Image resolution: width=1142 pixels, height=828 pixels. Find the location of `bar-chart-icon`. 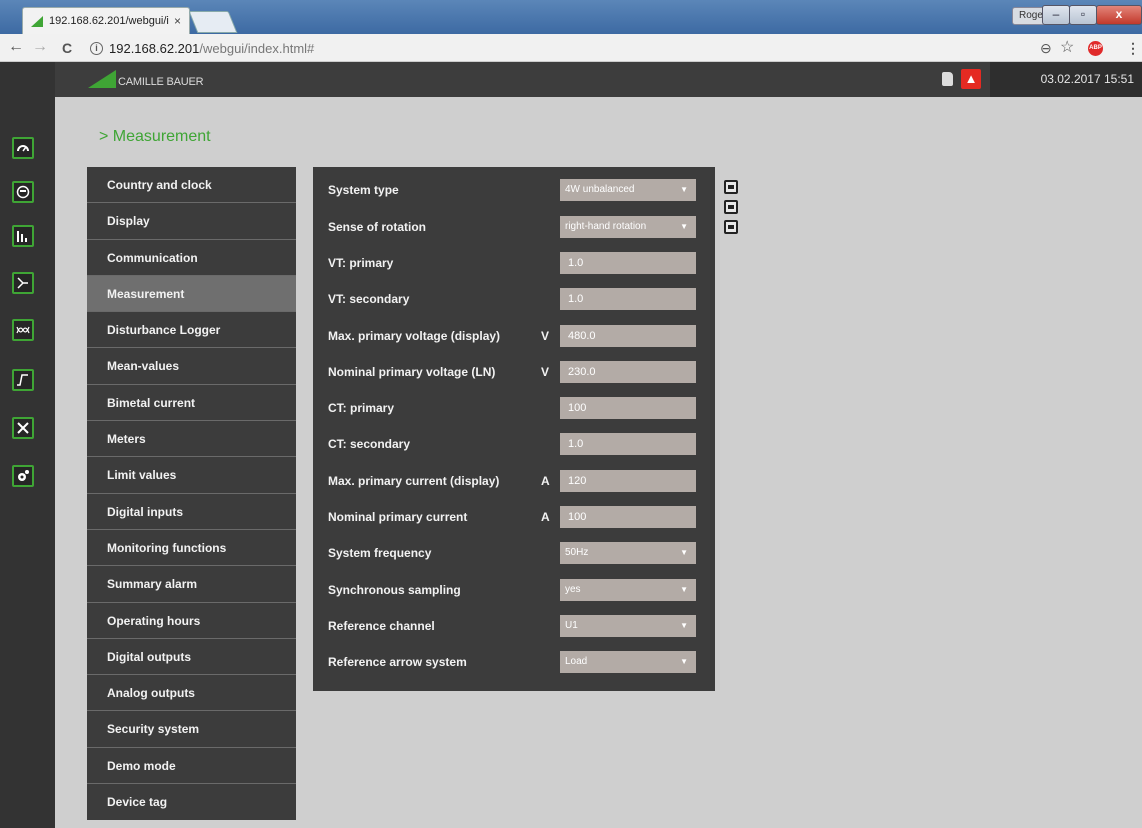

bar-chart-icon is located at coordinates (23, 236).